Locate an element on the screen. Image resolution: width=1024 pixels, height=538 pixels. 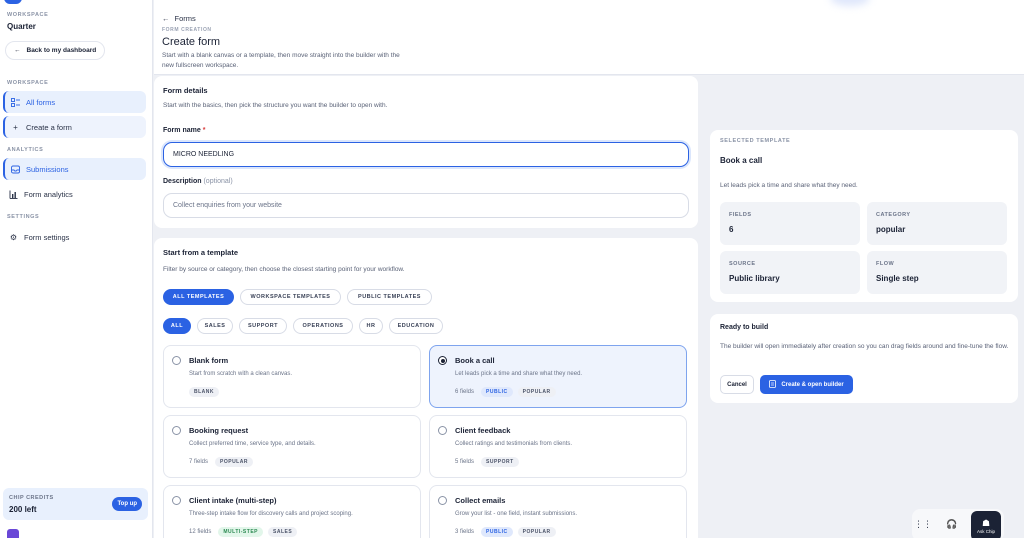
template-field-count: 6 fields is located at coordinates (465, 392).